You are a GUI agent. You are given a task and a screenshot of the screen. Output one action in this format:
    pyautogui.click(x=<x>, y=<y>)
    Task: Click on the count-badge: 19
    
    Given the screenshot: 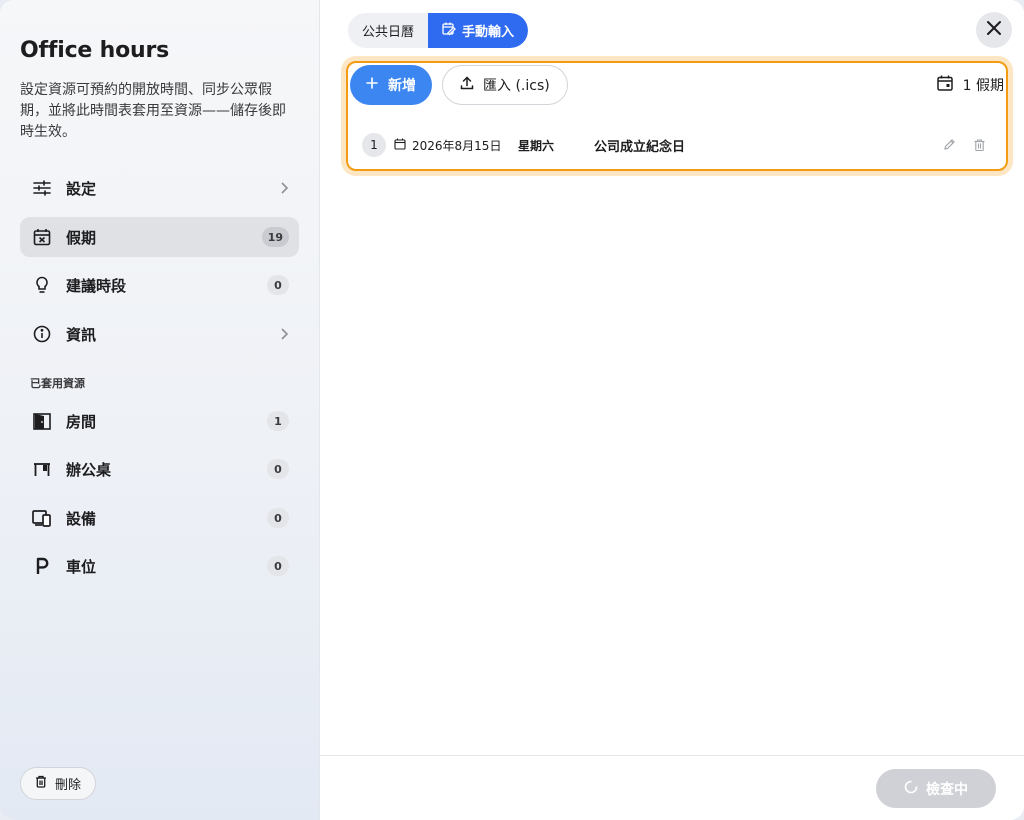 What is the action you would take?
    pyautogui.click(x=275, y=237)
    